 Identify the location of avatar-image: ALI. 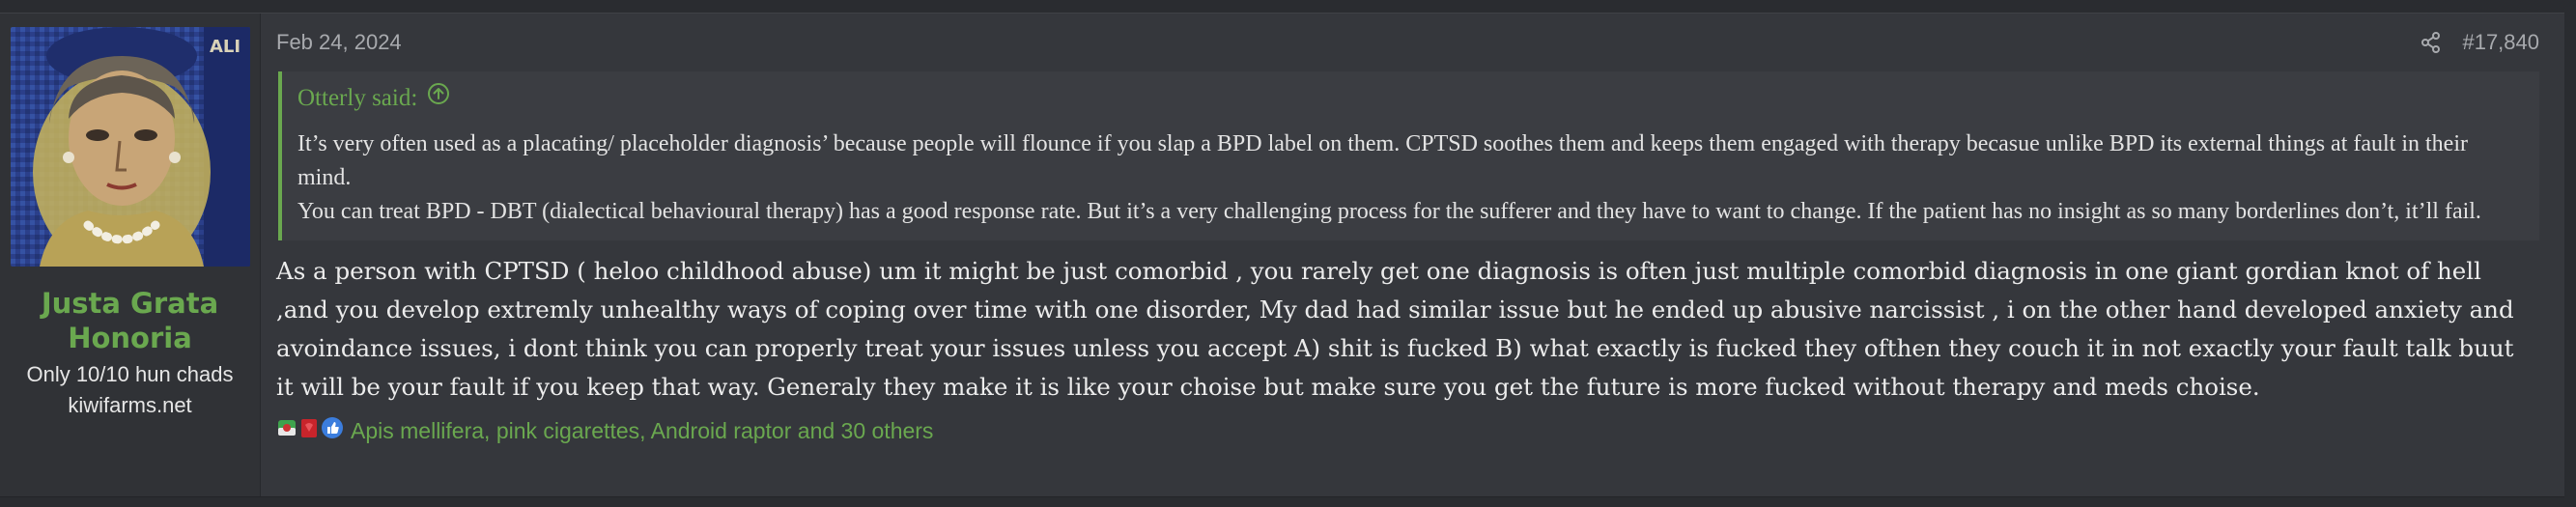
(130, 147).